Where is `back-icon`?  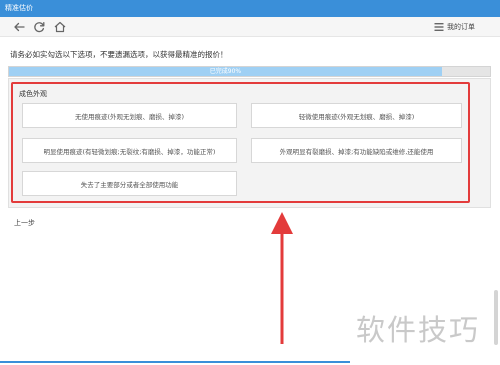 back-icon is located at coordinates (19, 27).